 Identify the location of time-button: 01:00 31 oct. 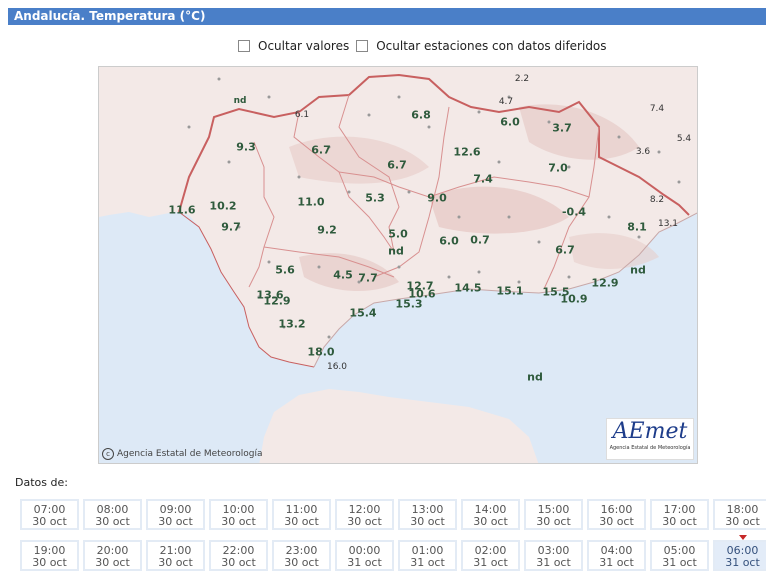
(427, 555).